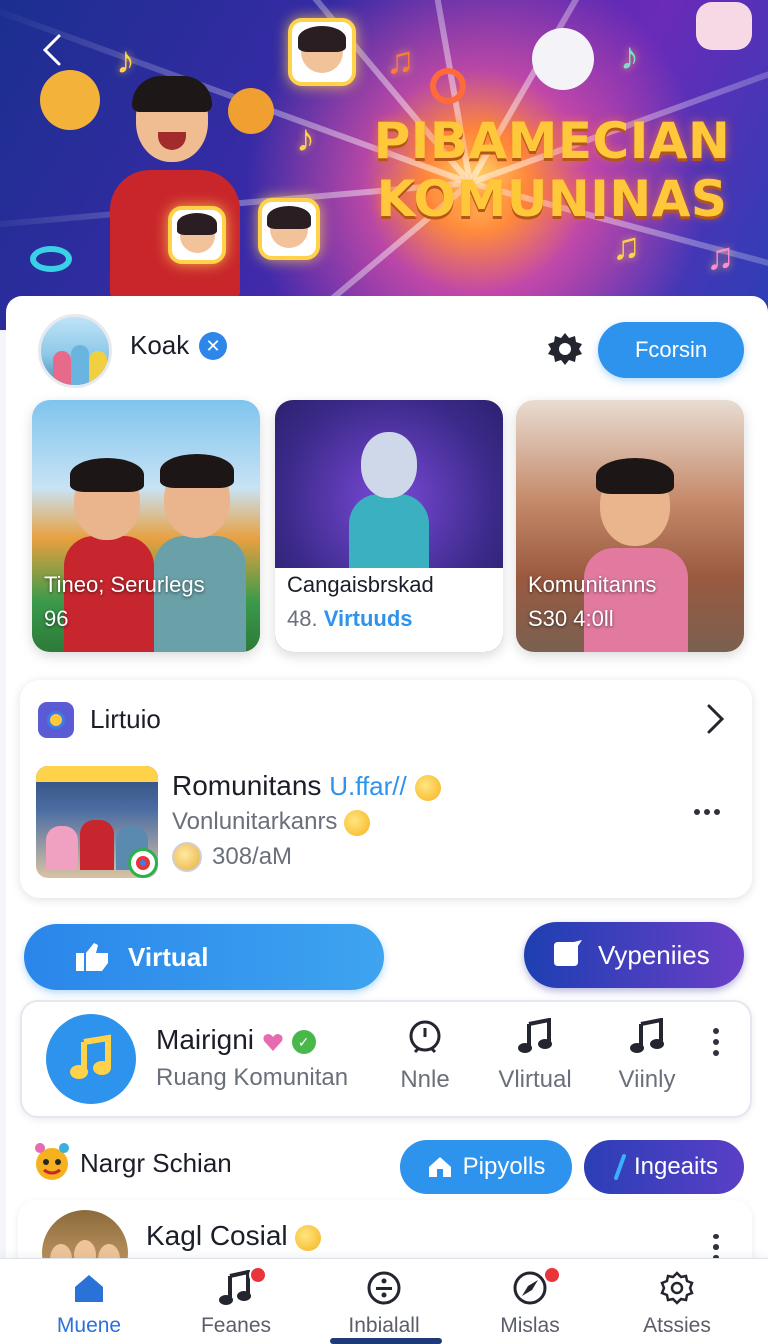 The height and width of the screenshot is (1344, 768). I want to click on follow-button: Fcorsin, so click(671, 350).